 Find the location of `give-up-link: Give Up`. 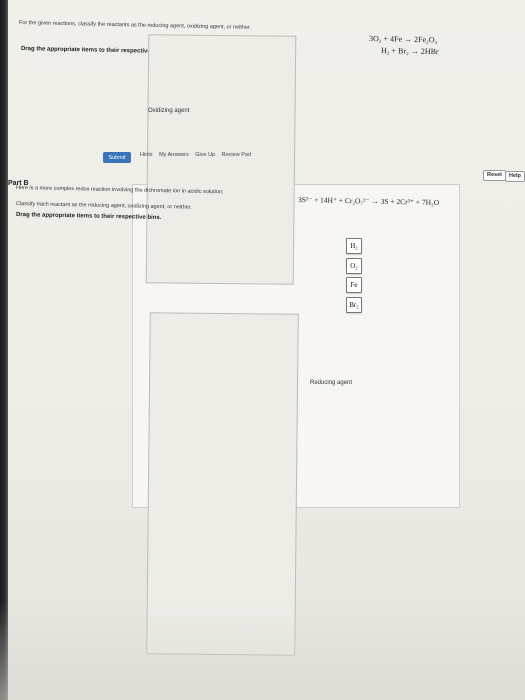

give-up-link: Give Up is located at coordinates (205, 155).